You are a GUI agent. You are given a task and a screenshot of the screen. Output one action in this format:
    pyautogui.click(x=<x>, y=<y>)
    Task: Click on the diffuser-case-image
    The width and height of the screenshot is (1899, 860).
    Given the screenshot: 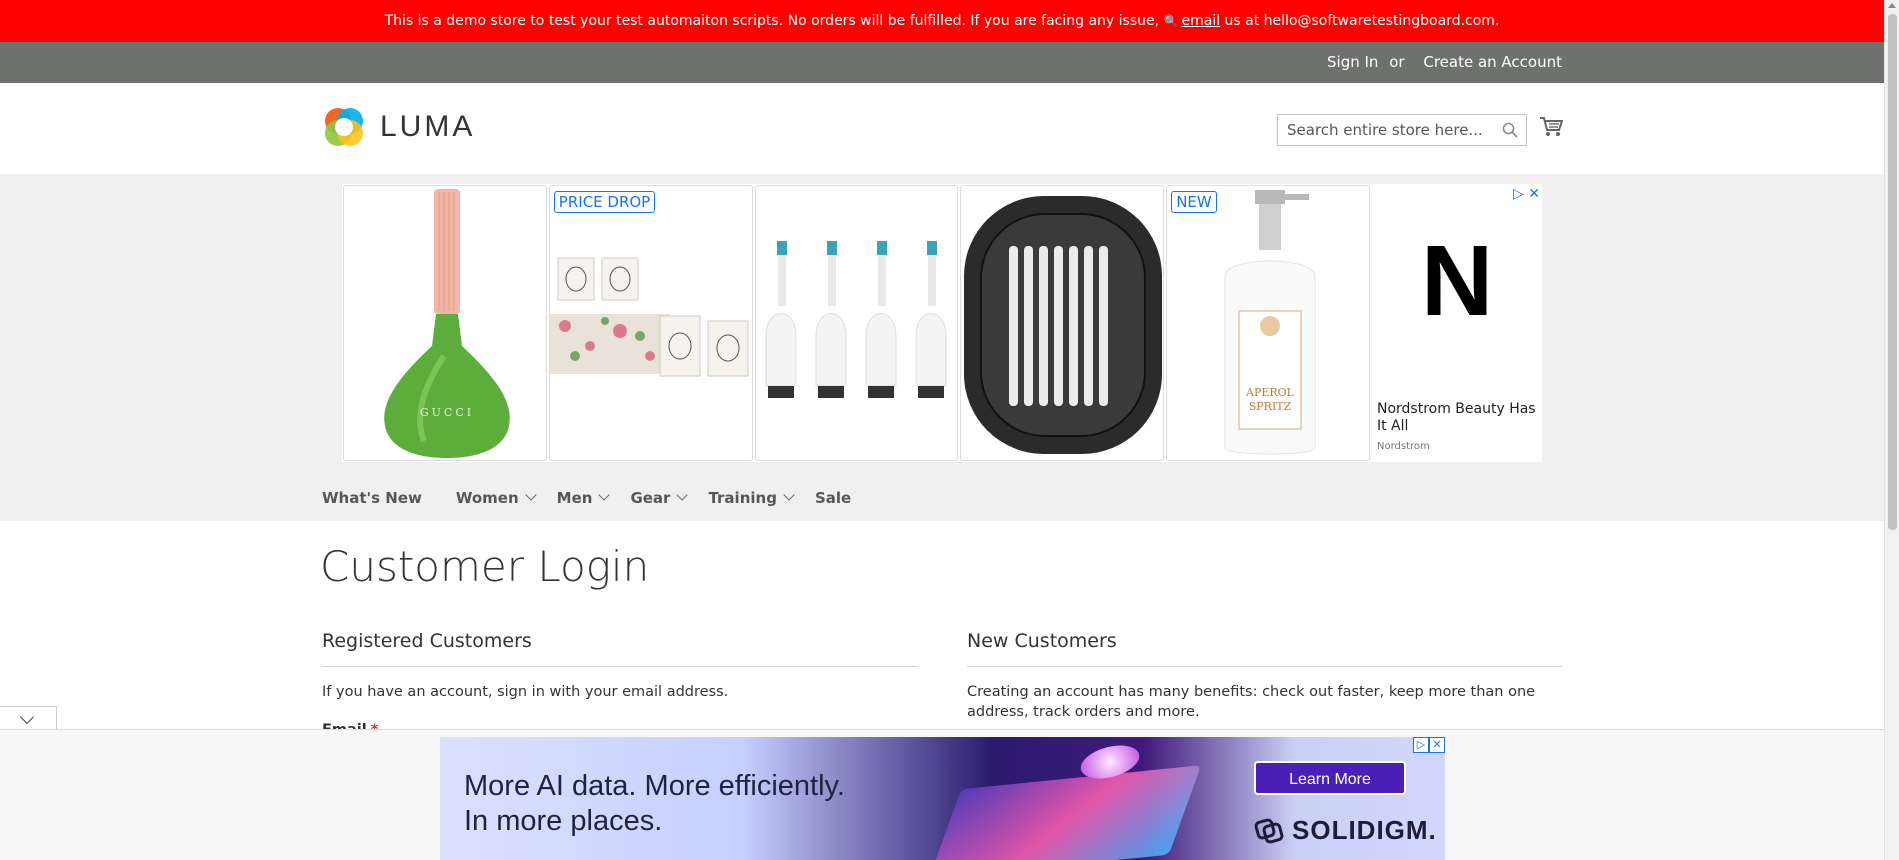 What is the action you would take?
    pyautogui.click(x=1063, y=325)
    